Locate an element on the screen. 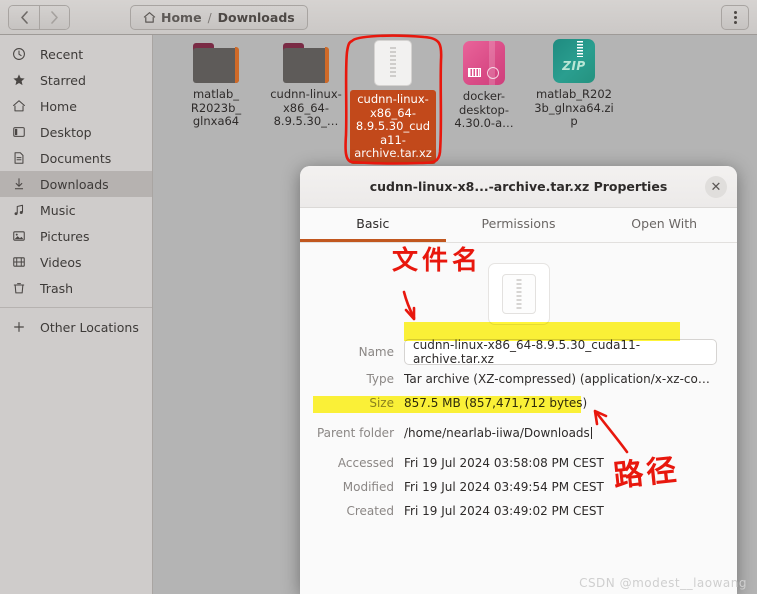 This screenshot has width=757, height=594. type-label: Type is located at coordinates (380, 378).